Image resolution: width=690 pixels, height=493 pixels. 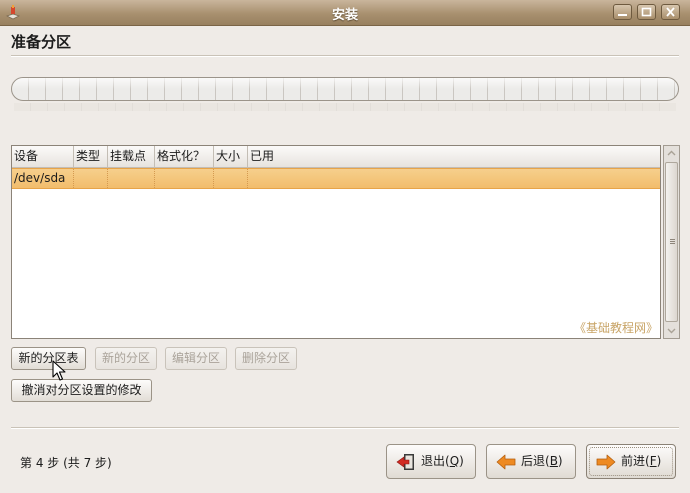 I want to click on cell-type, so click(x=91, y=178).